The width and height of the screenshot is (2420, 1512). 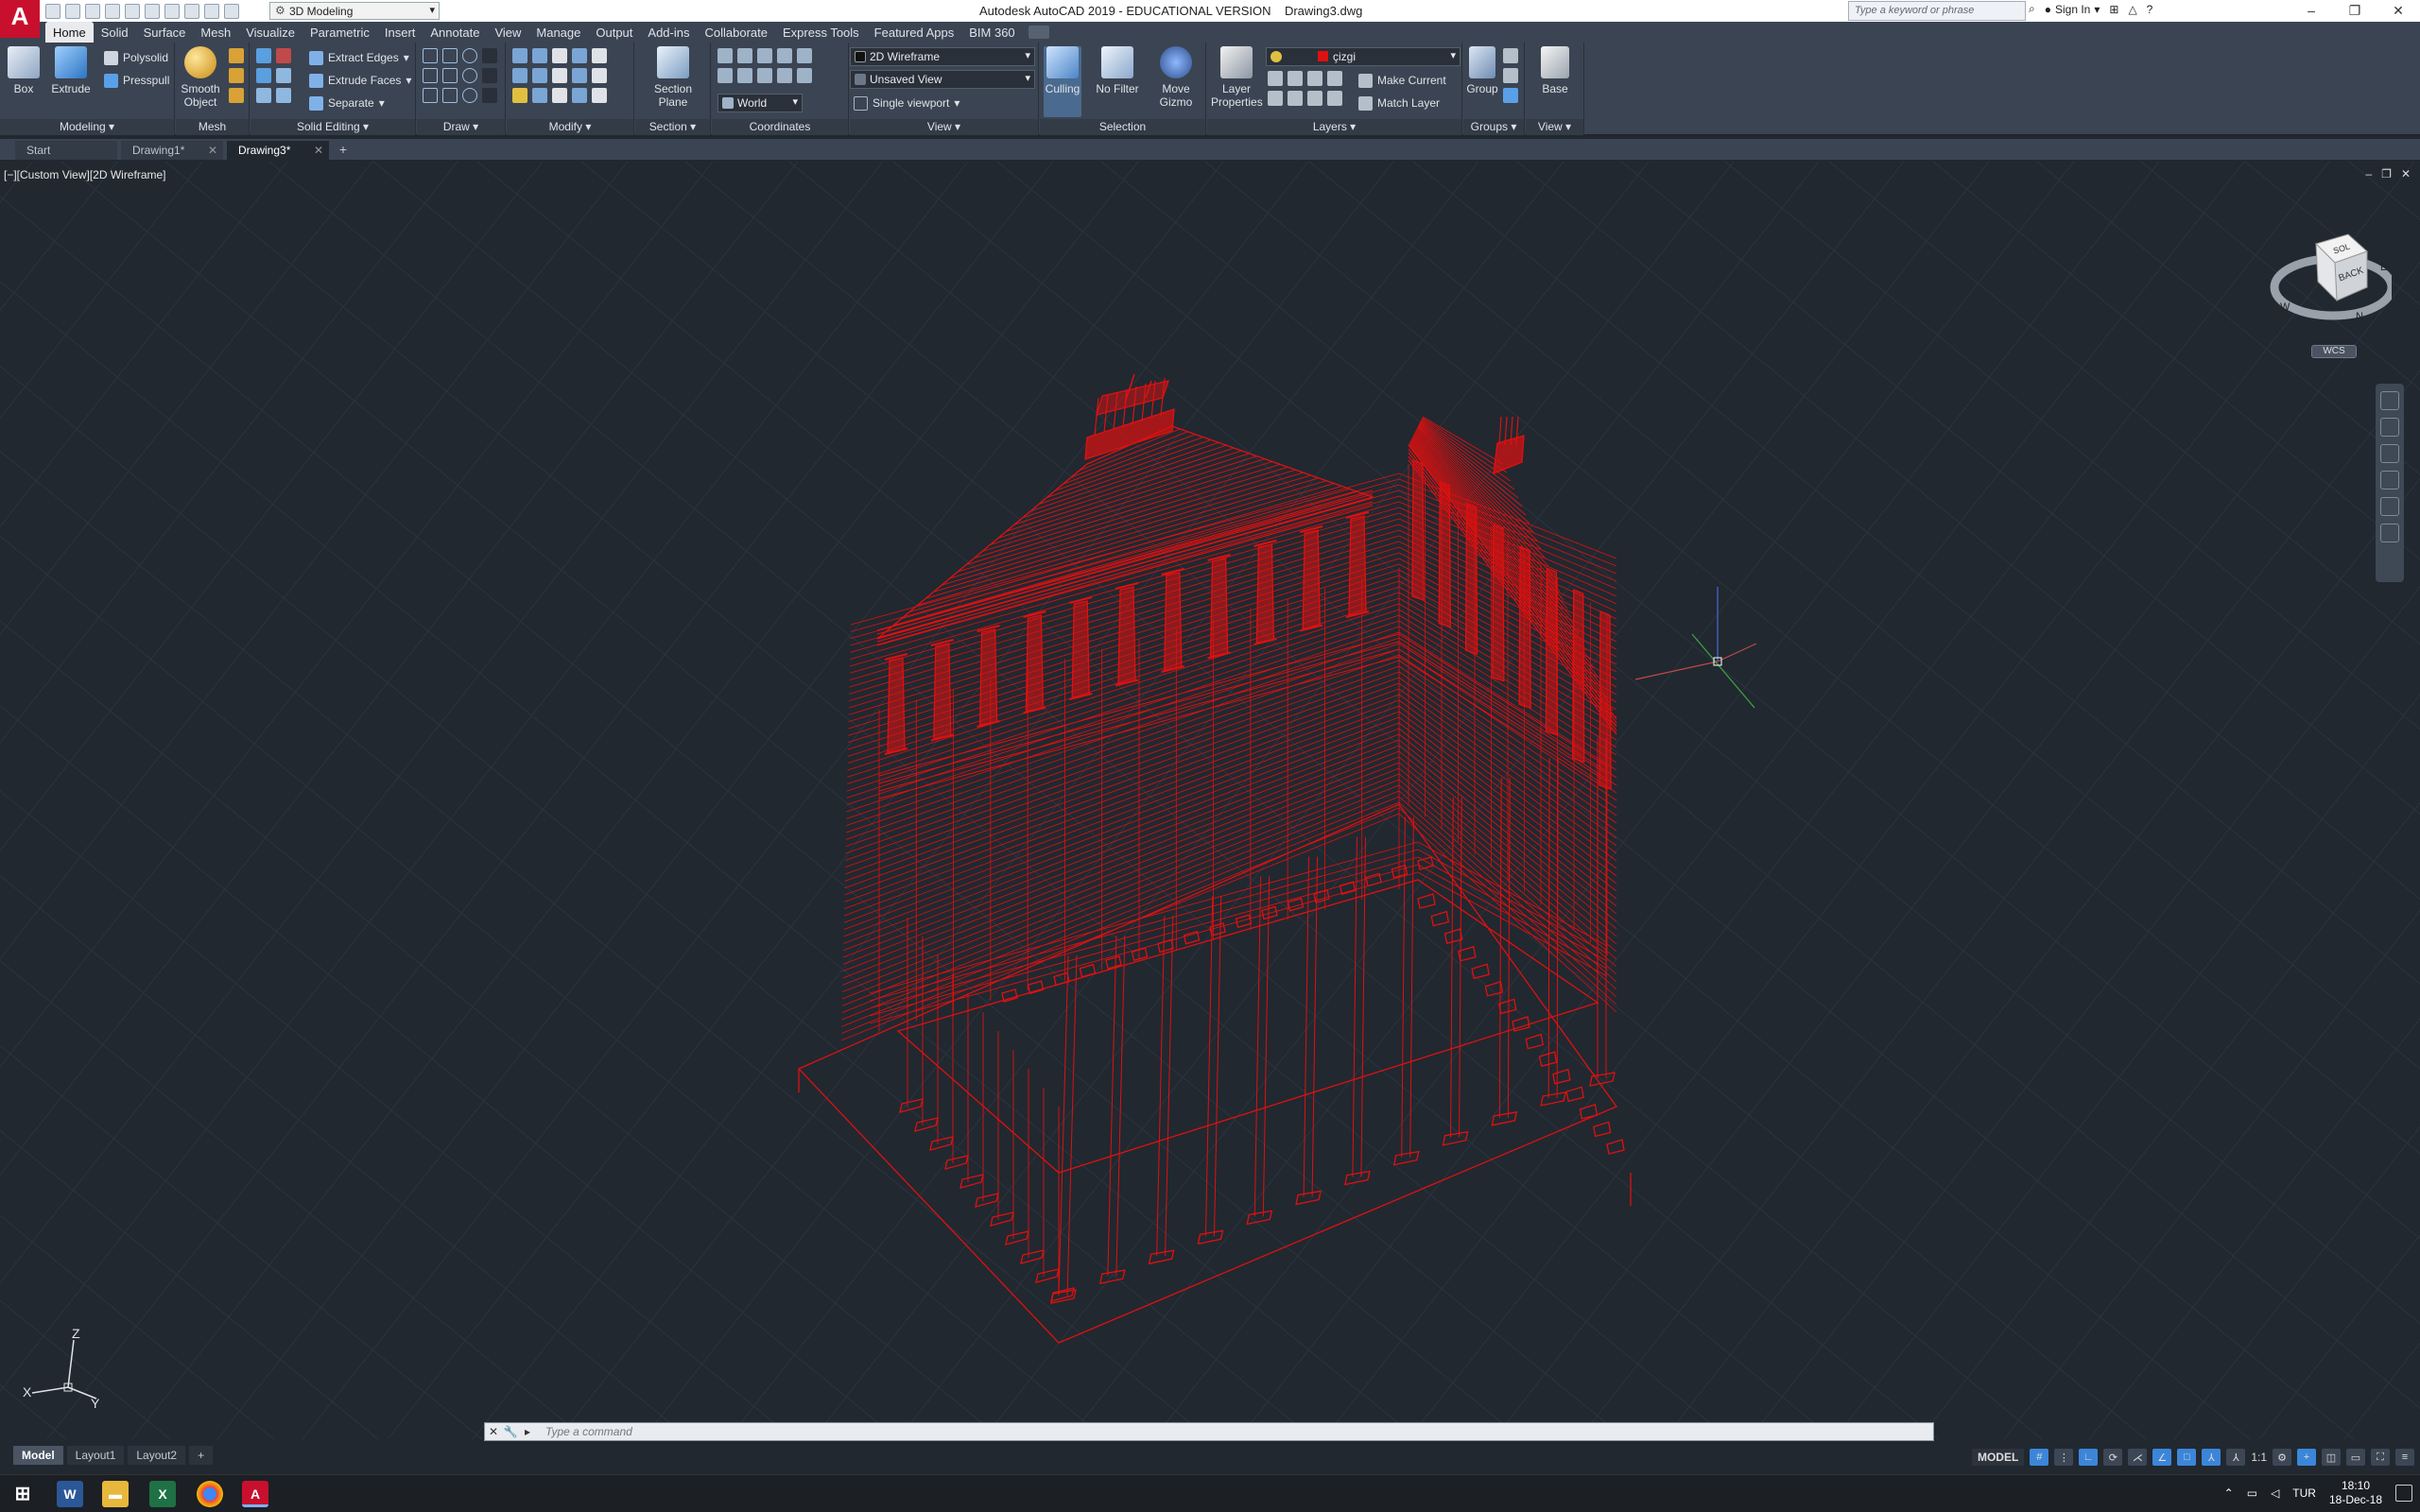 What do you see at coordinates (72, 11) in the screenshot?
I see `open-file-icon` at bounding box center [72, 11].